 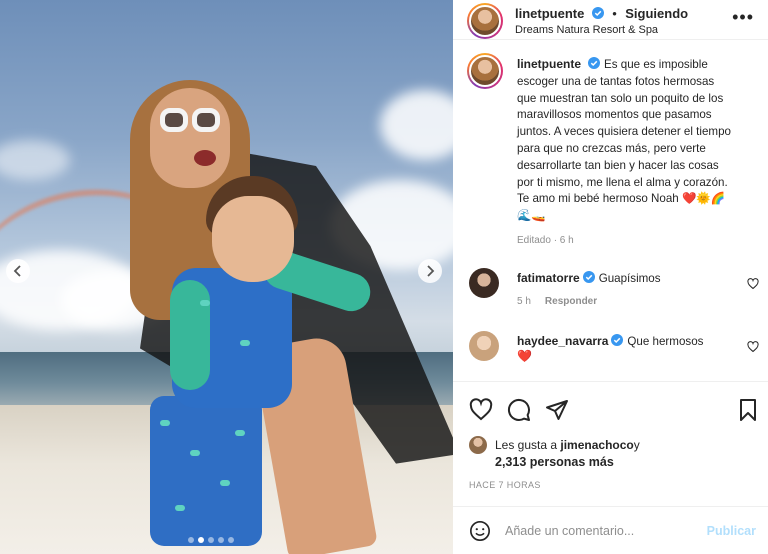 What do you see at coordinates (519, 410) in the screenshot?
I see `comment-bubble-icon` at bounding box center [519, 410].